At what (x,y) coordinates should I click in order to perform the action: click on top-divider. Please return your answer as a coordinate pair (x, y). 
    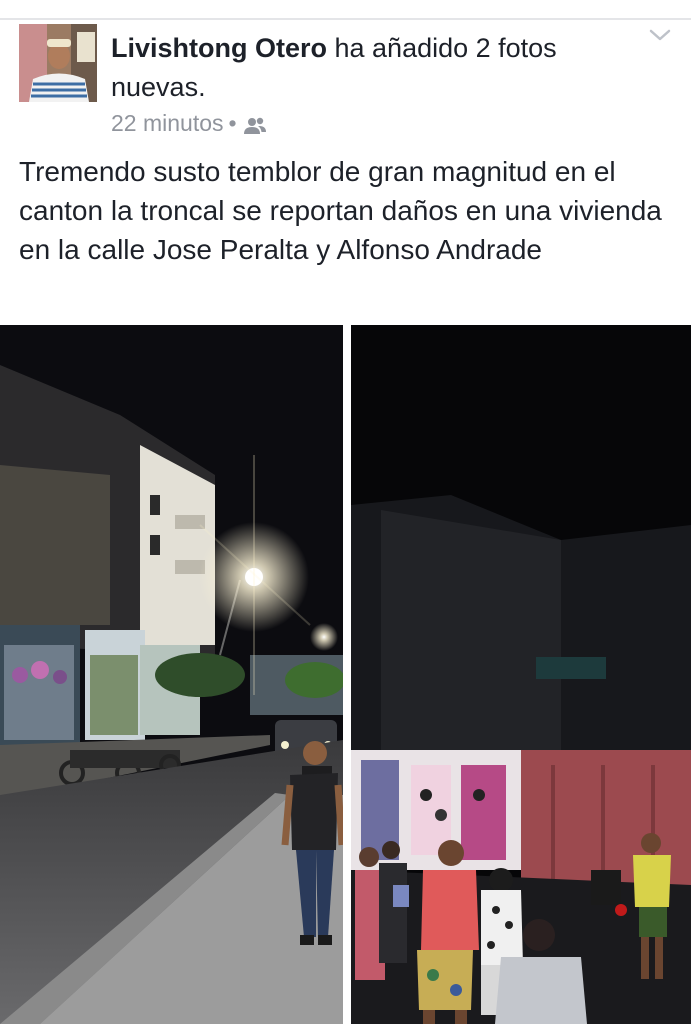
    Looking at the image, I should click on (345, 19).